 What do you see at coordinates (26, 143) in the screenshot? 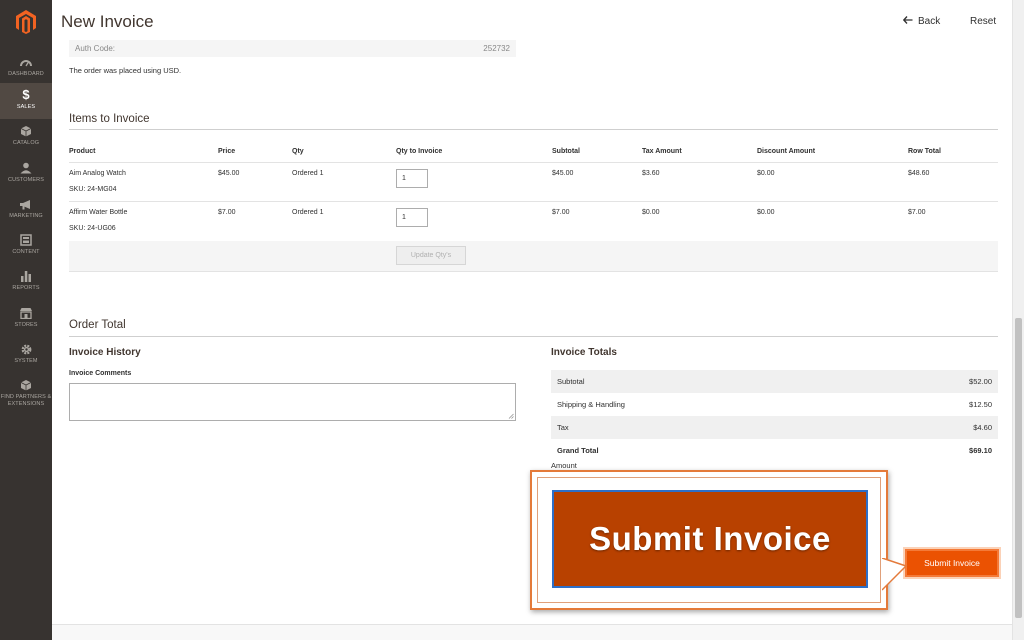
I see `sidebar-item-label: CATALOG` at bounding box center [26, 143].